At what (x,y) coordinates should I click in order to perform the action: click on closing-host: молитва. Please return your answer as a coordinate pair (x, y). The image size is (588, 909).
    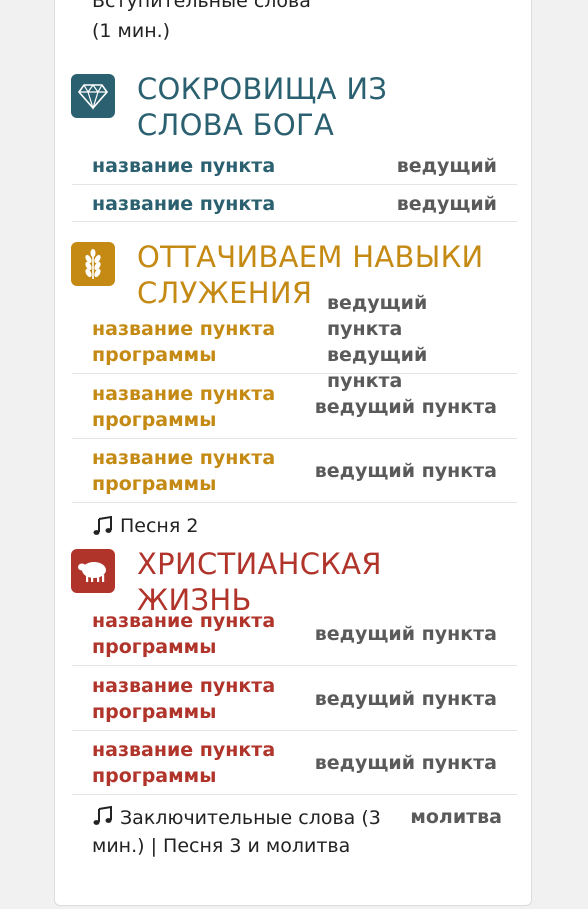
    Looking at the image, I should click on (456, 817).